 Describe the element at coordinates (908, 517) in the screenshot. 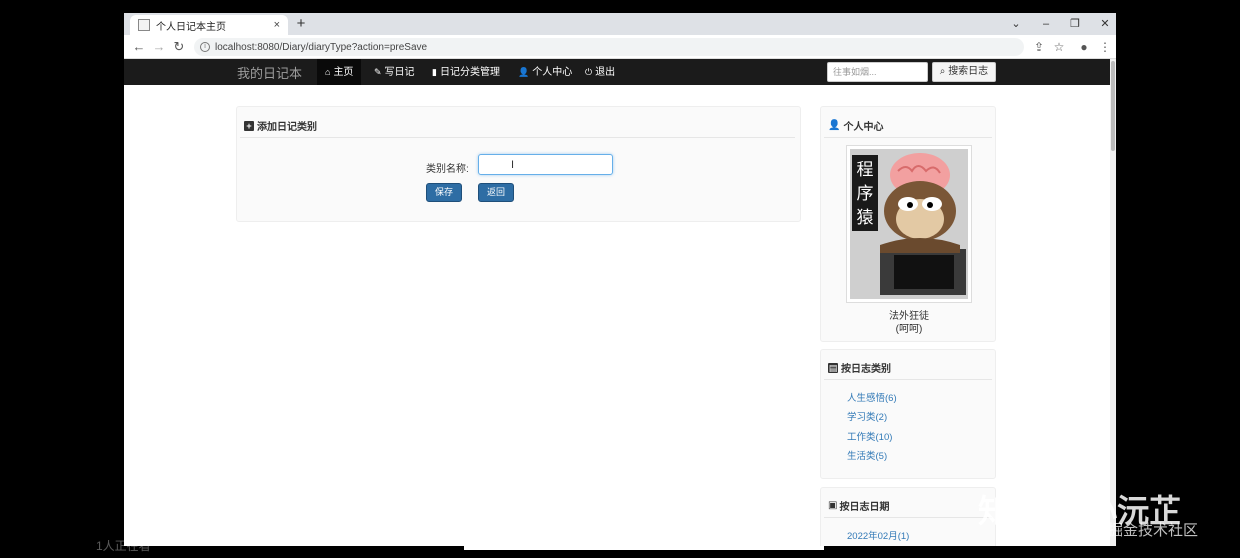

I see `date-divider` at that location.